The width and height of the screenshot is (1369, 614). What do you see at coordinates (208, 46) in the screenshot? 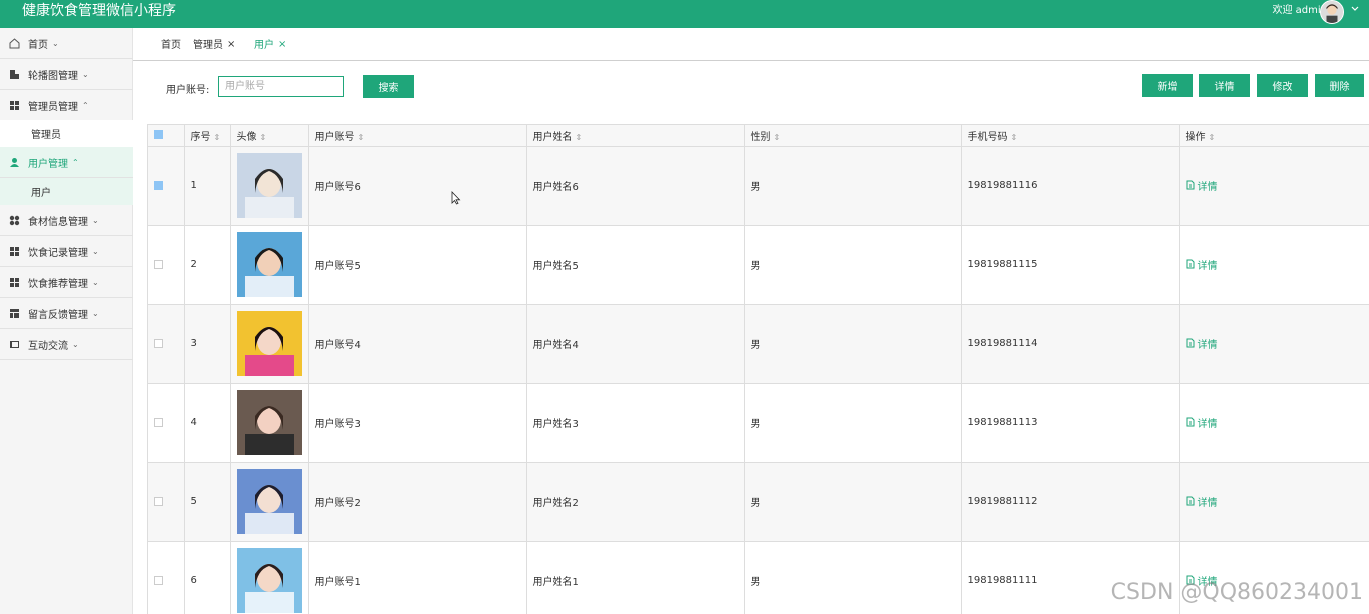
I see `tab-admin: 管理员` at bounding box center [208, 46].